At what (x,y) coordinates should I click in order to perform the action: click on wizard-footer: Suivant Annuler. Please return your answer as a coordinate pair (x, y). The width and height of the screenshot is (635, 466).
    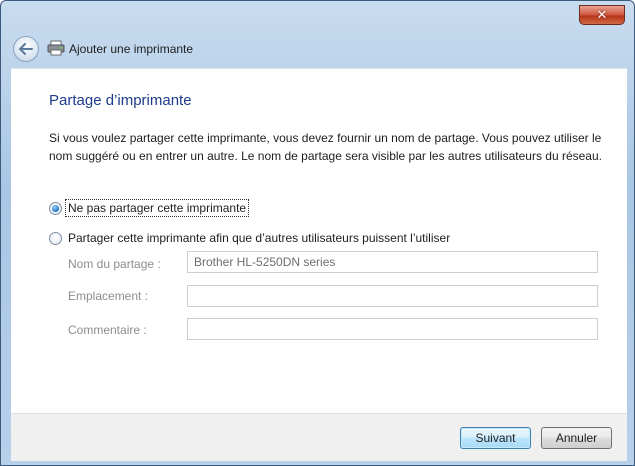
    Looking at the image, I should click on (319, 437).